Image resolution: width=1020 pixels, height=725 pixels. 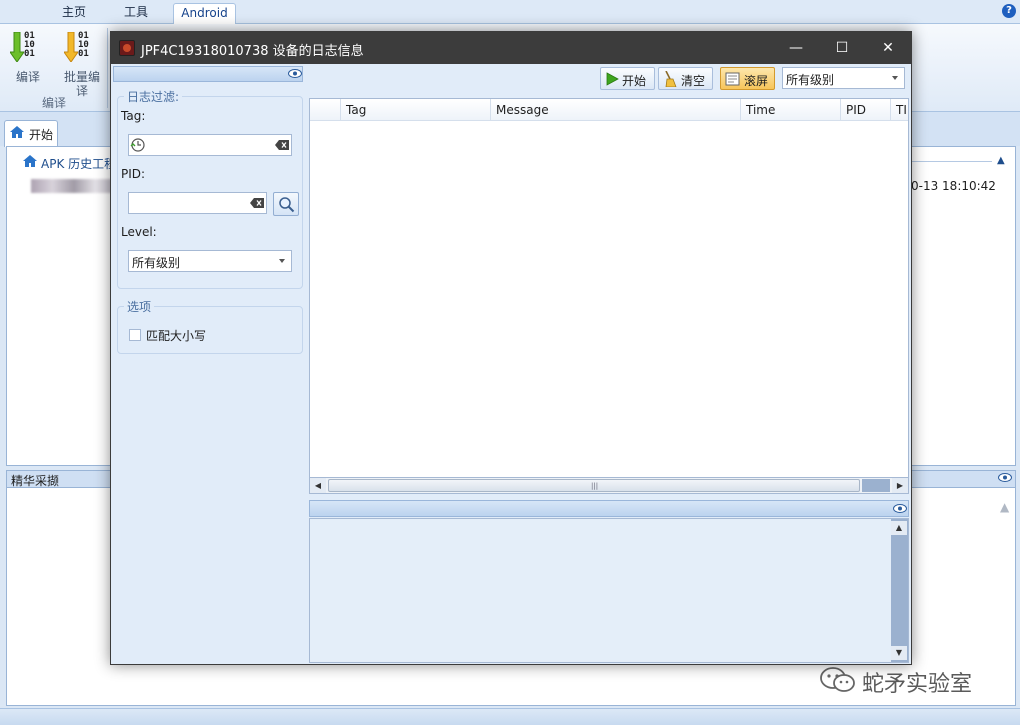 I want to click on column-header-blank, so click(x=325, y=110).